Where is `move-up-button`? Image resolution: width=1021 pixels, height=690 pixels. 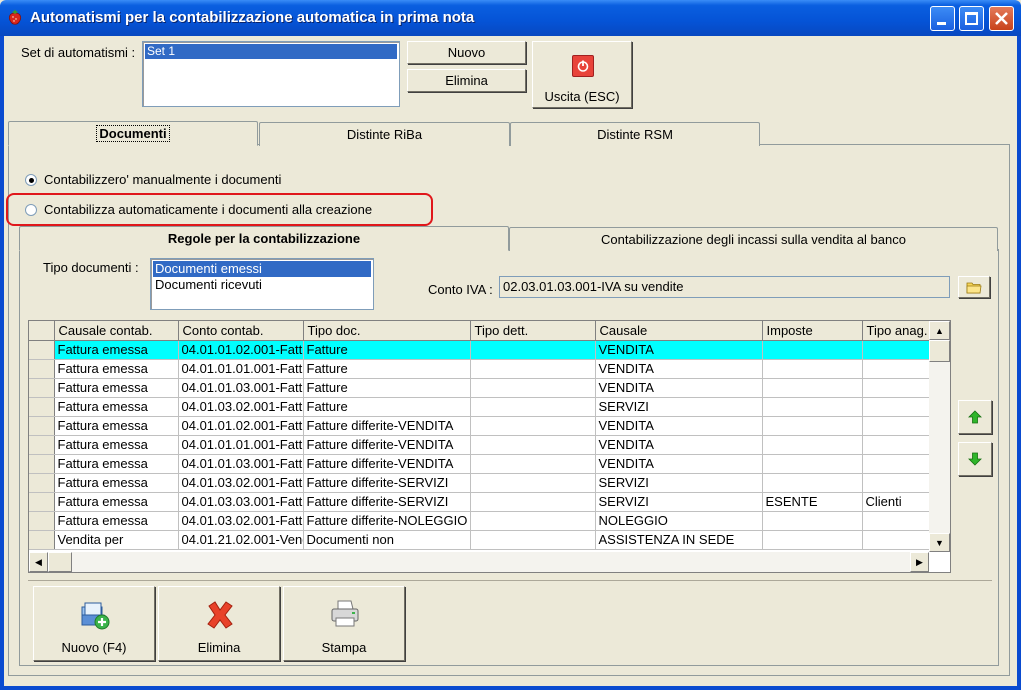 move-up-button is located at coordinates (975, 417).